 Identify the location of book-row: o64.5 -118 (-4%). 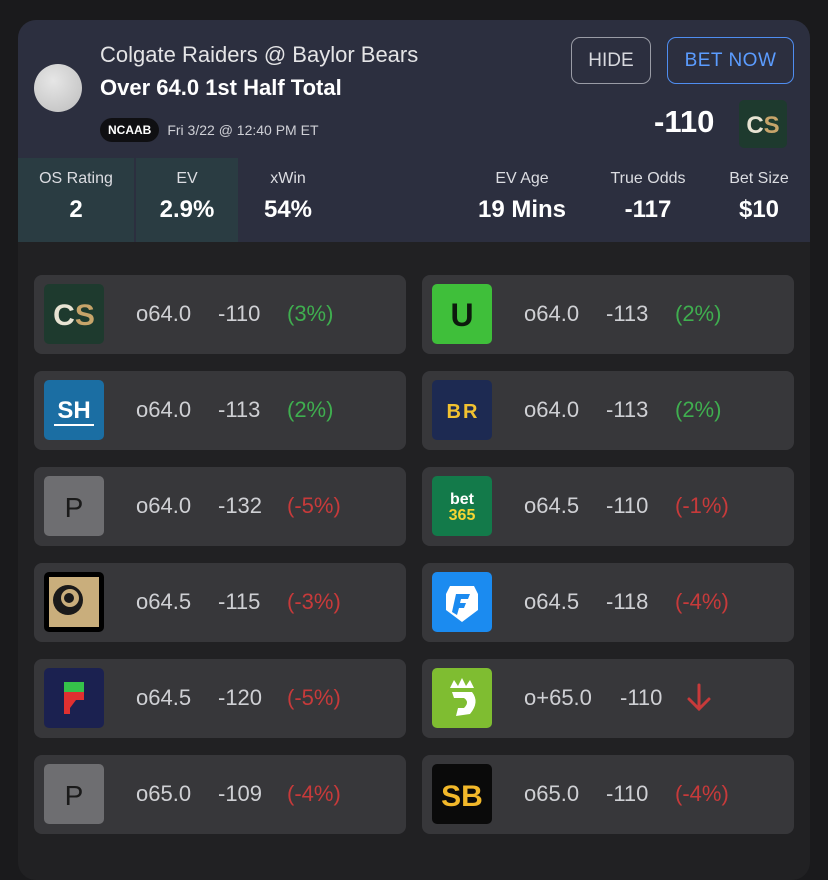
(608, 602).